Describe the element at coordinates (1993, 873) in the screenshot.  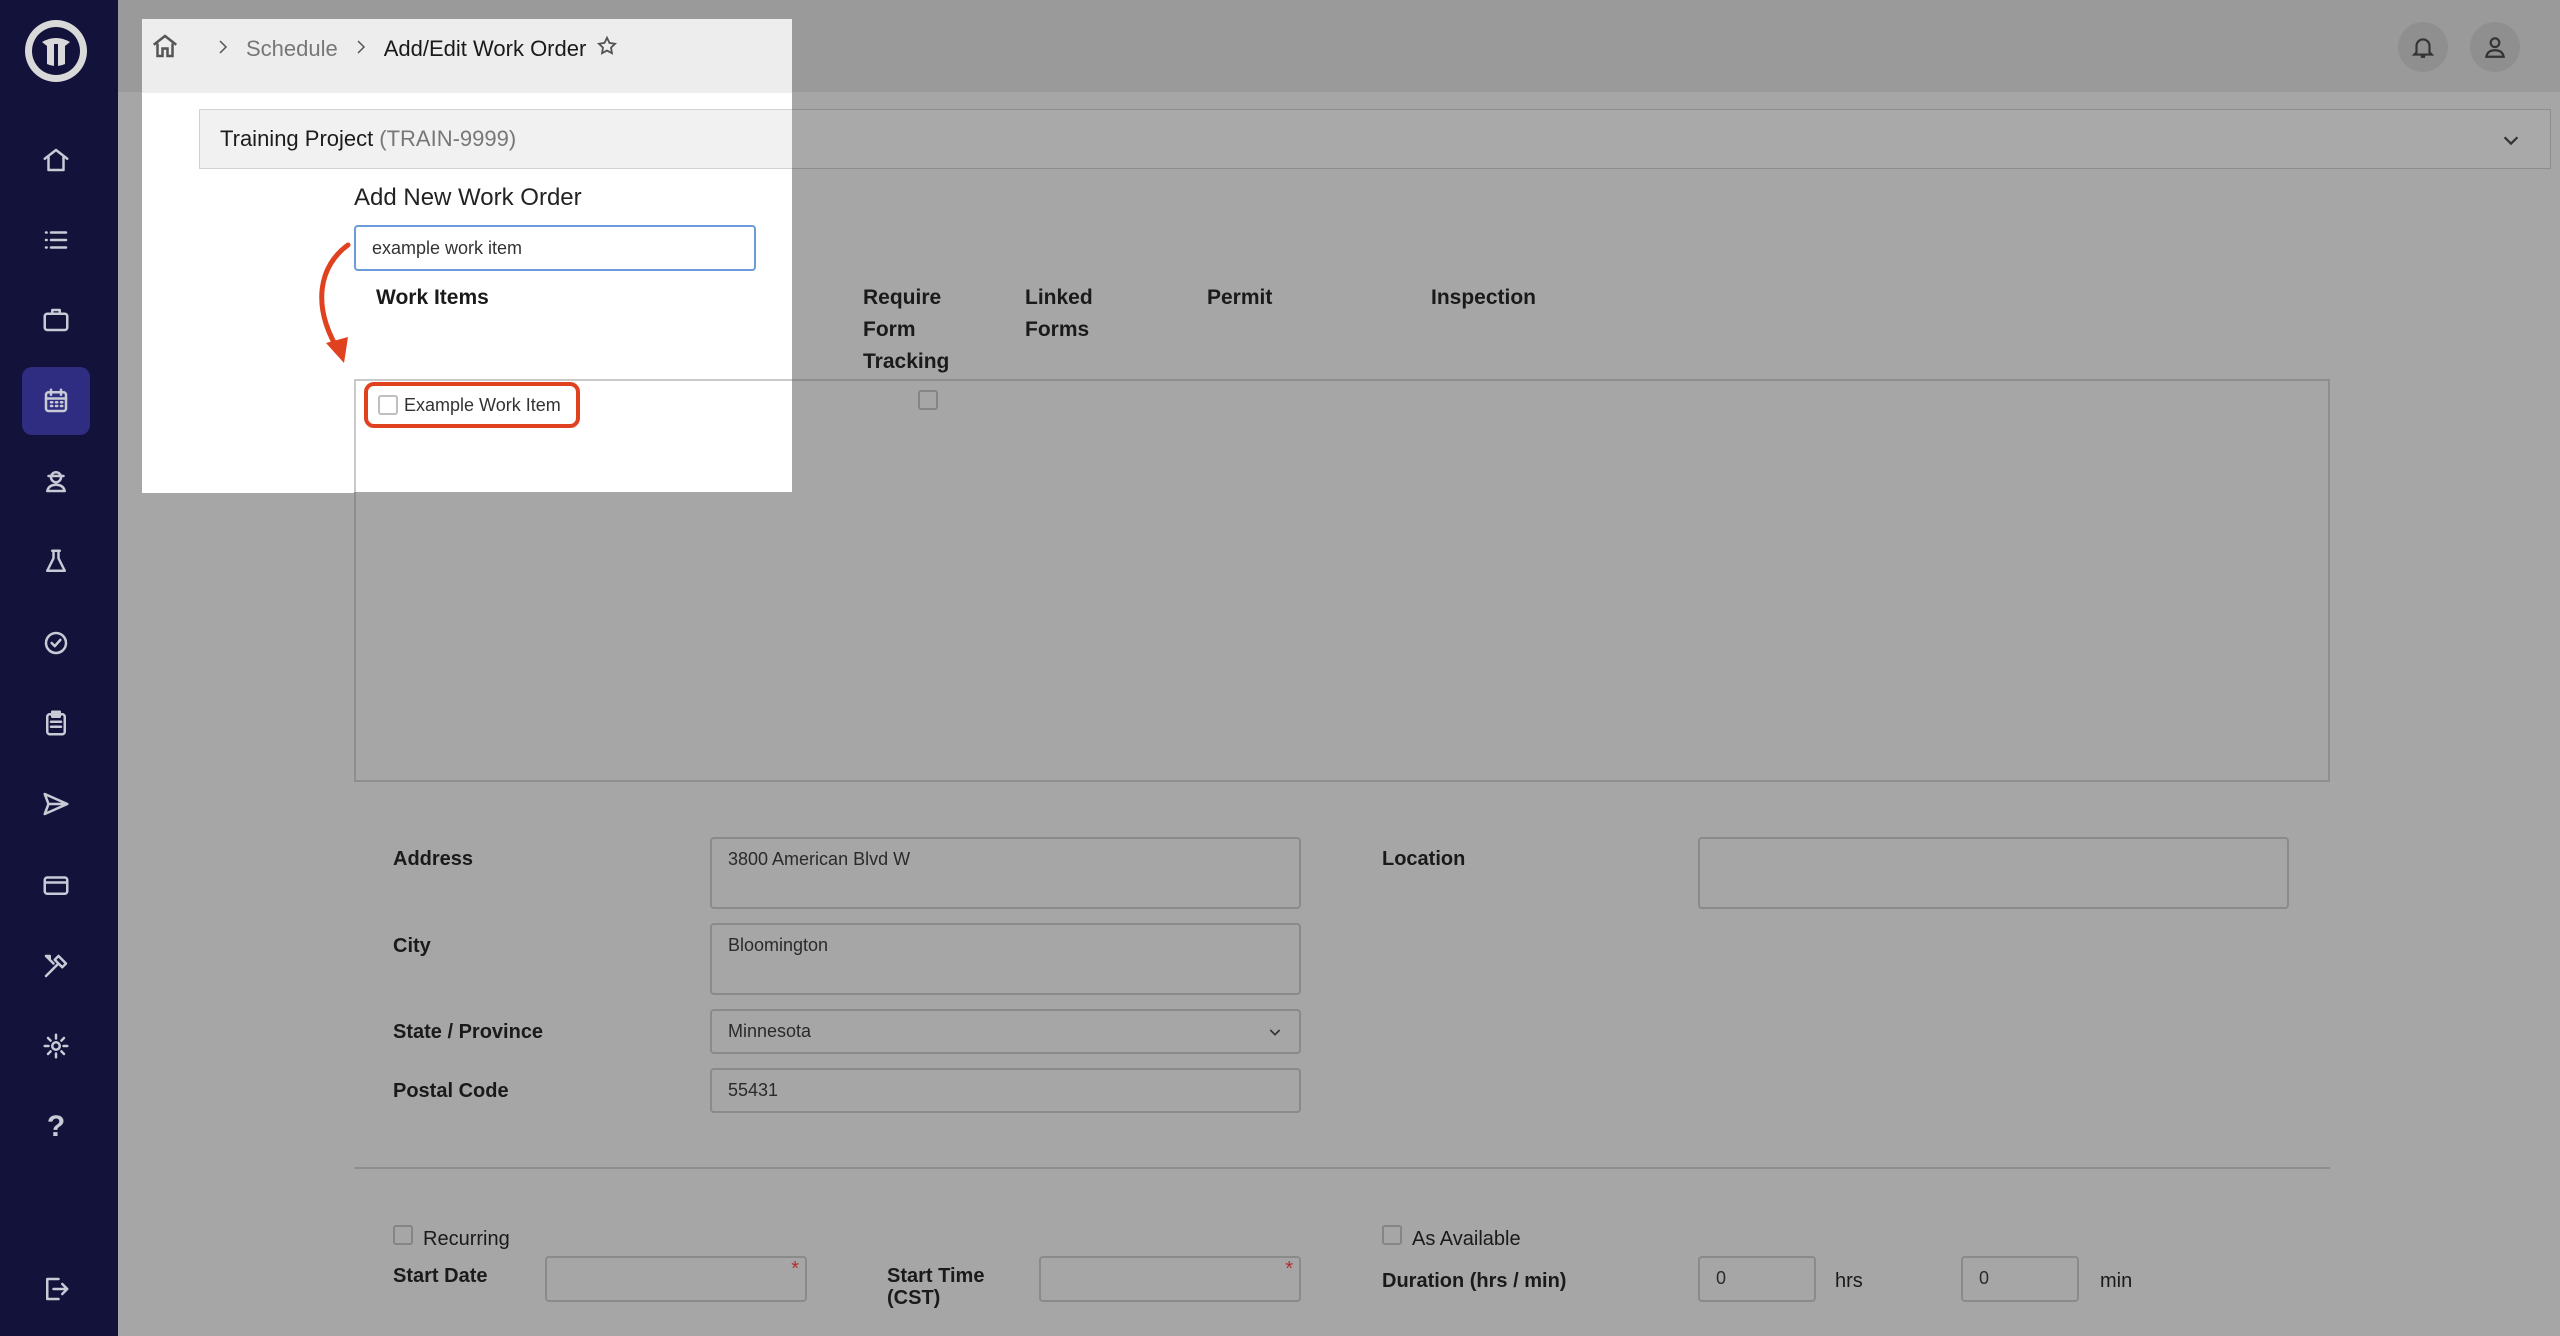
I see `location-field` at that location.